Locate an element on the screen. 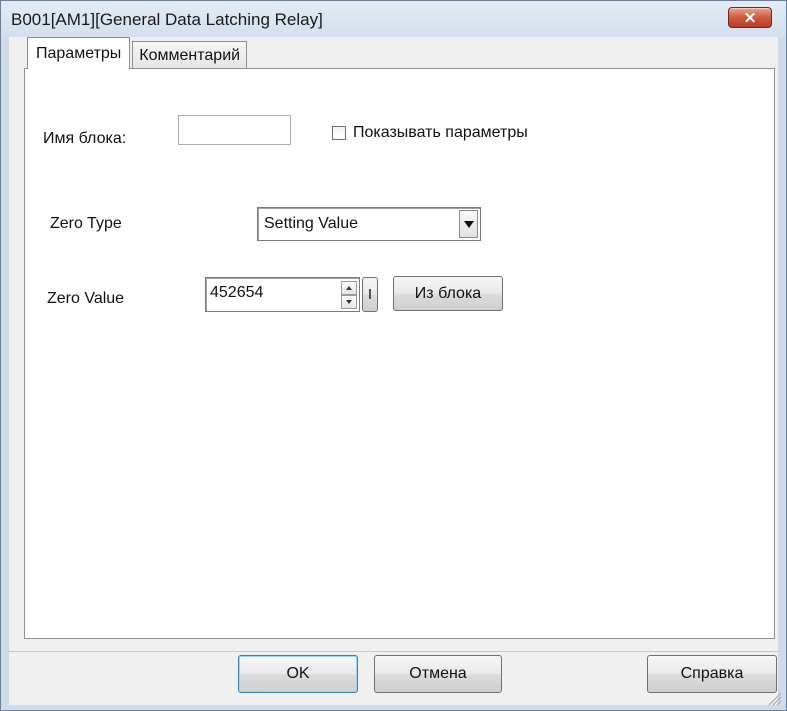 Image resolution: width=787 pixels, height=711 pixels. zero-value-spinner is located at coordinates (349, 295).